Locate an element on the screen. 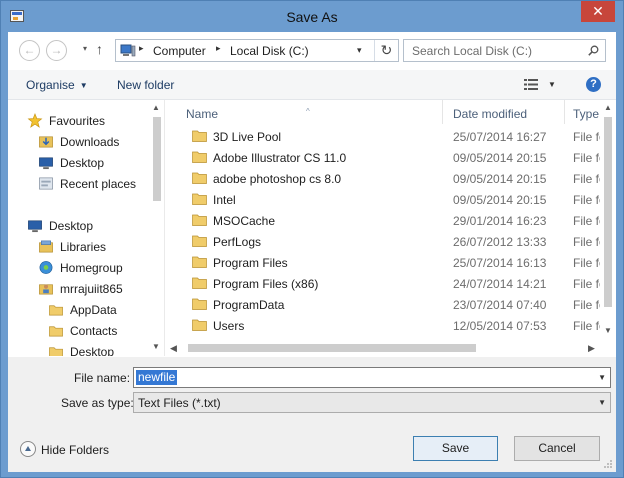  table-row: 3D Live Pool 25/07/2014 16:27 File fol is located at coordinates (387, 136).